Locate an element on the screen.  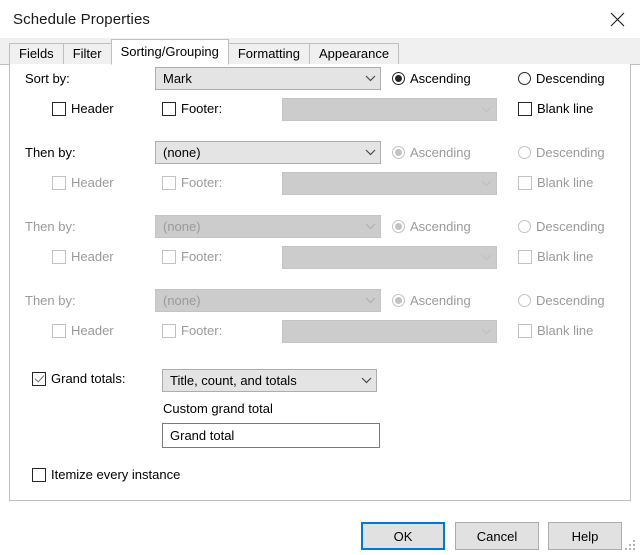
grand-totals-label: Grand totals: is located at coordinates (88, 378).